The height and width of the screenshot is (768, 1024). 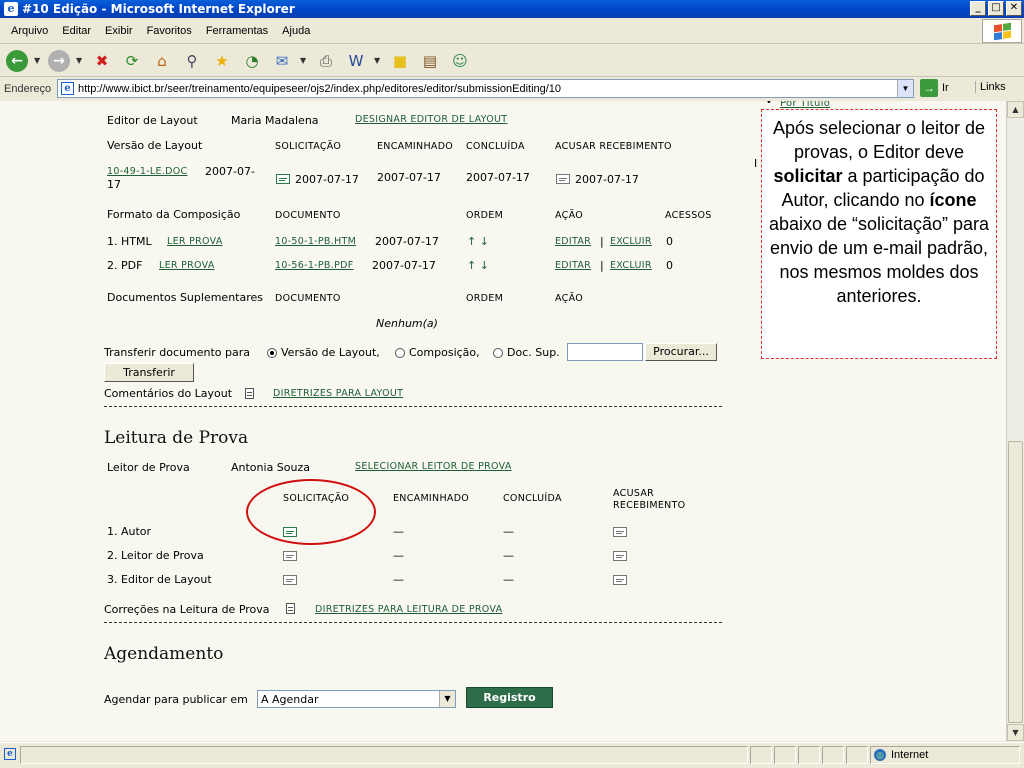 I want to click on radio-supp-doc, so click(x=498, y=353).